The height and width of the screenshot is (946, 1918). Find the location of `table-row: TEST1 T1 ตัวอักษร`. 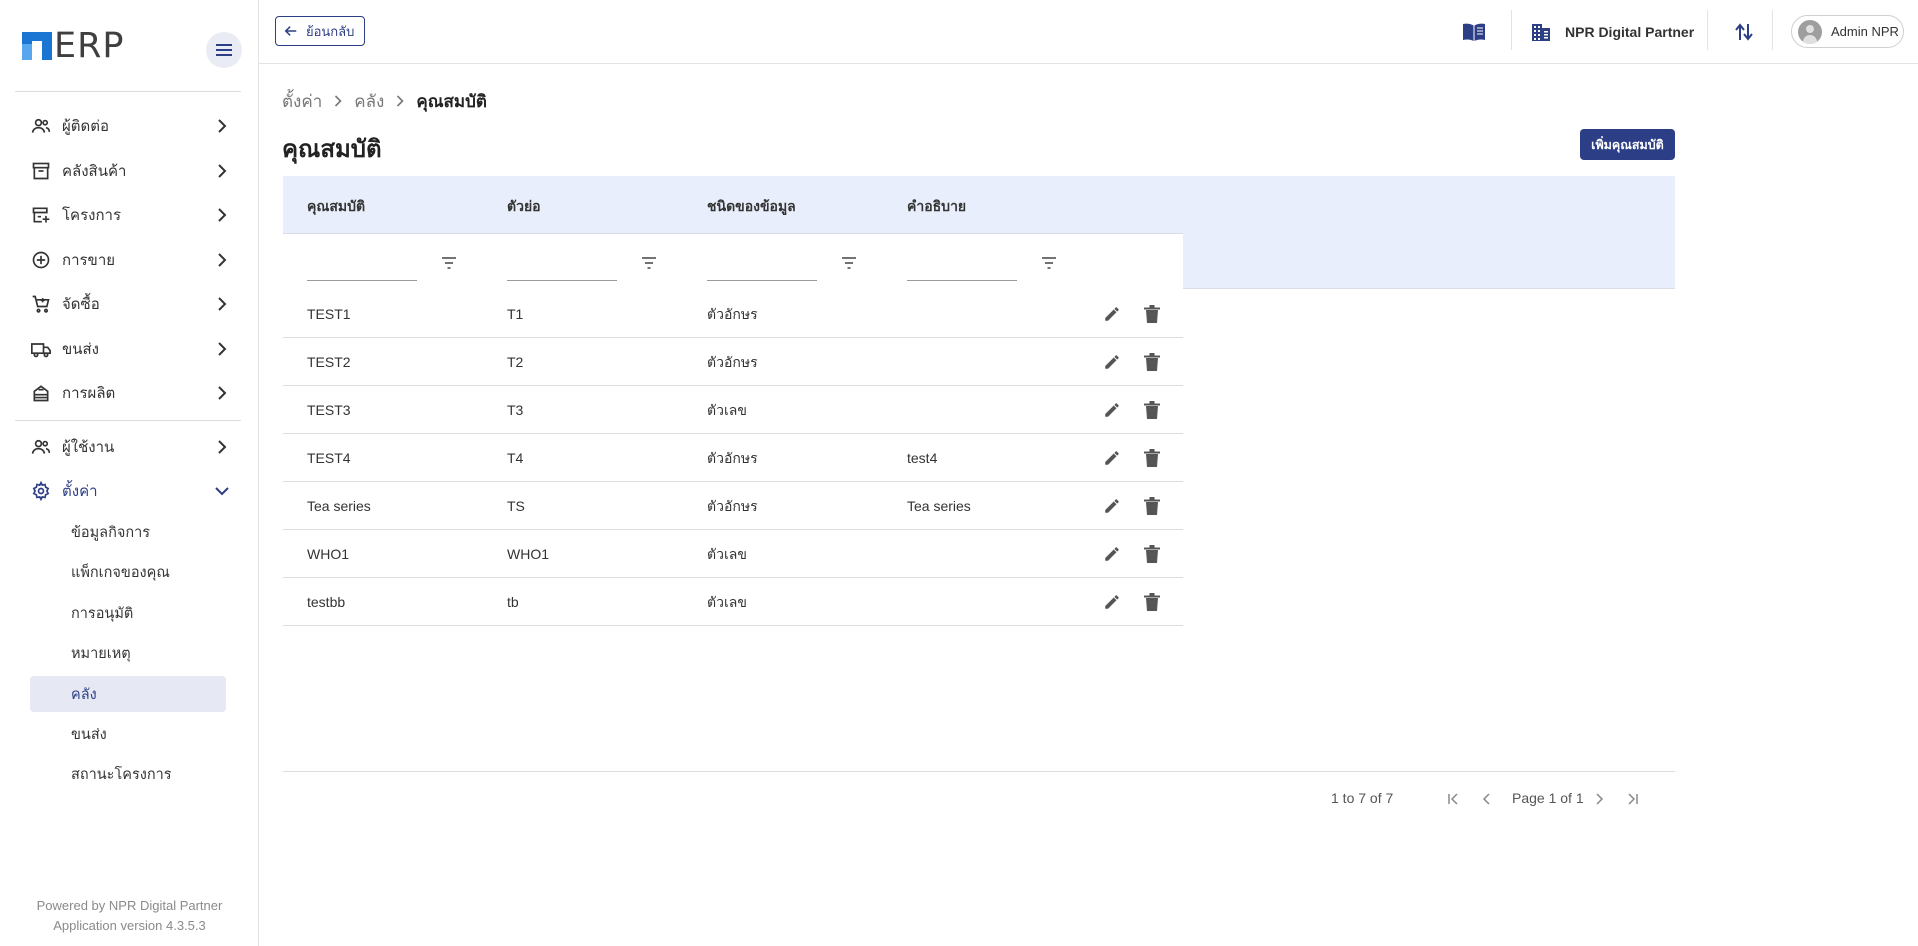

table-row: TEST1 T1 ตัวอักษร is located at coordinates (733, 314).